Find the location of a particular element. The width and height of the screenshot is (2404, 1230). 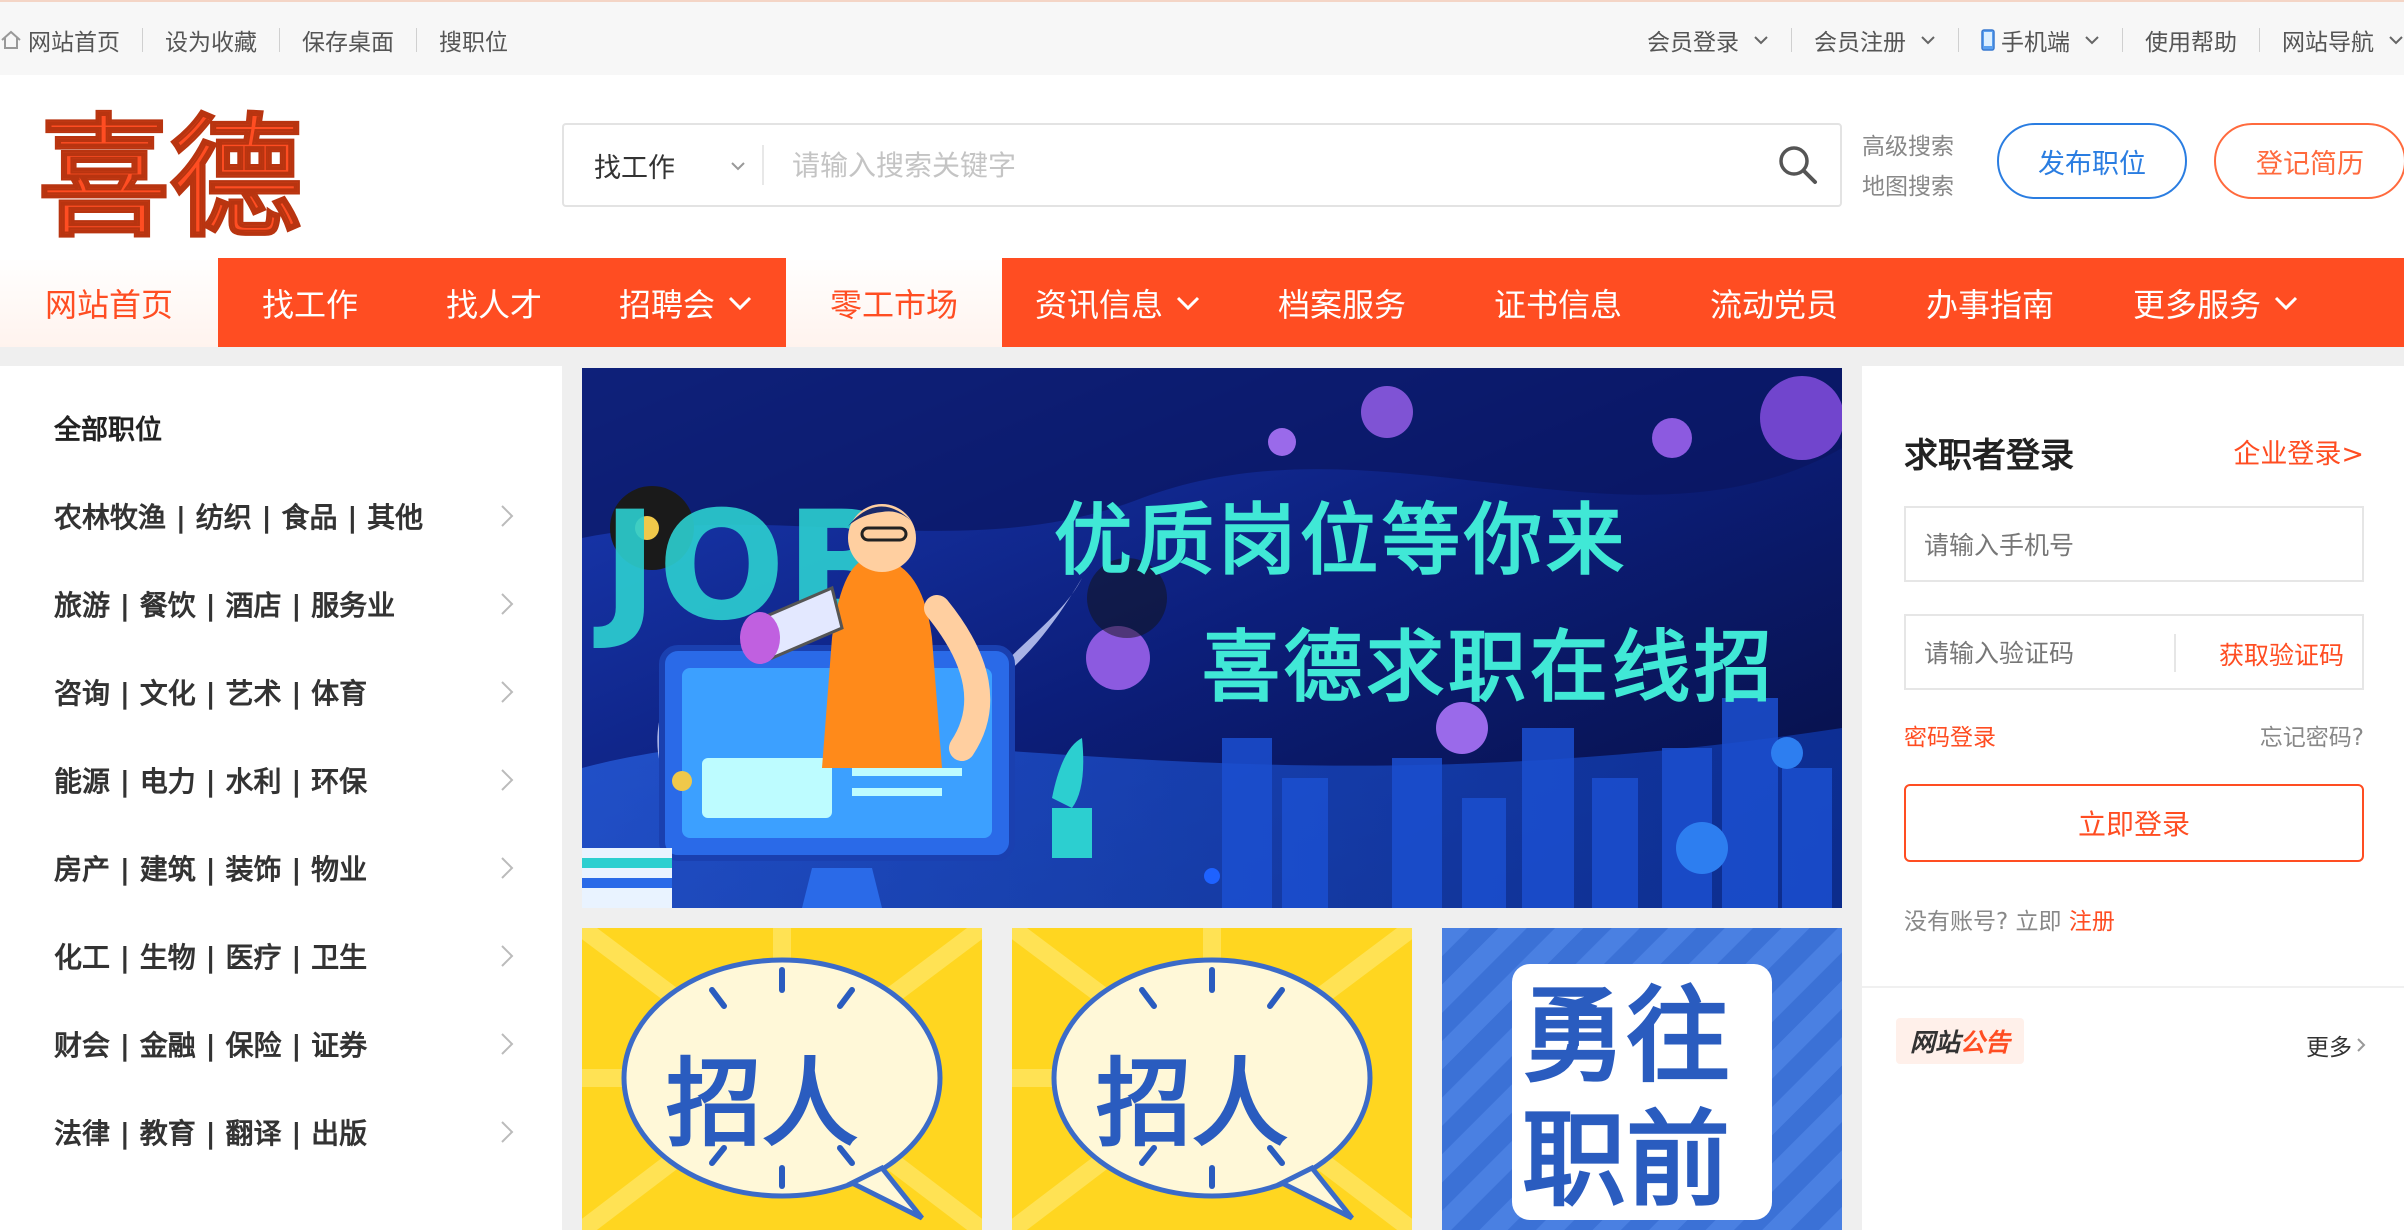

category-label: 旅游 | 餐饮 | 酒店 | 服务业 is located at coordinates (225, 605).